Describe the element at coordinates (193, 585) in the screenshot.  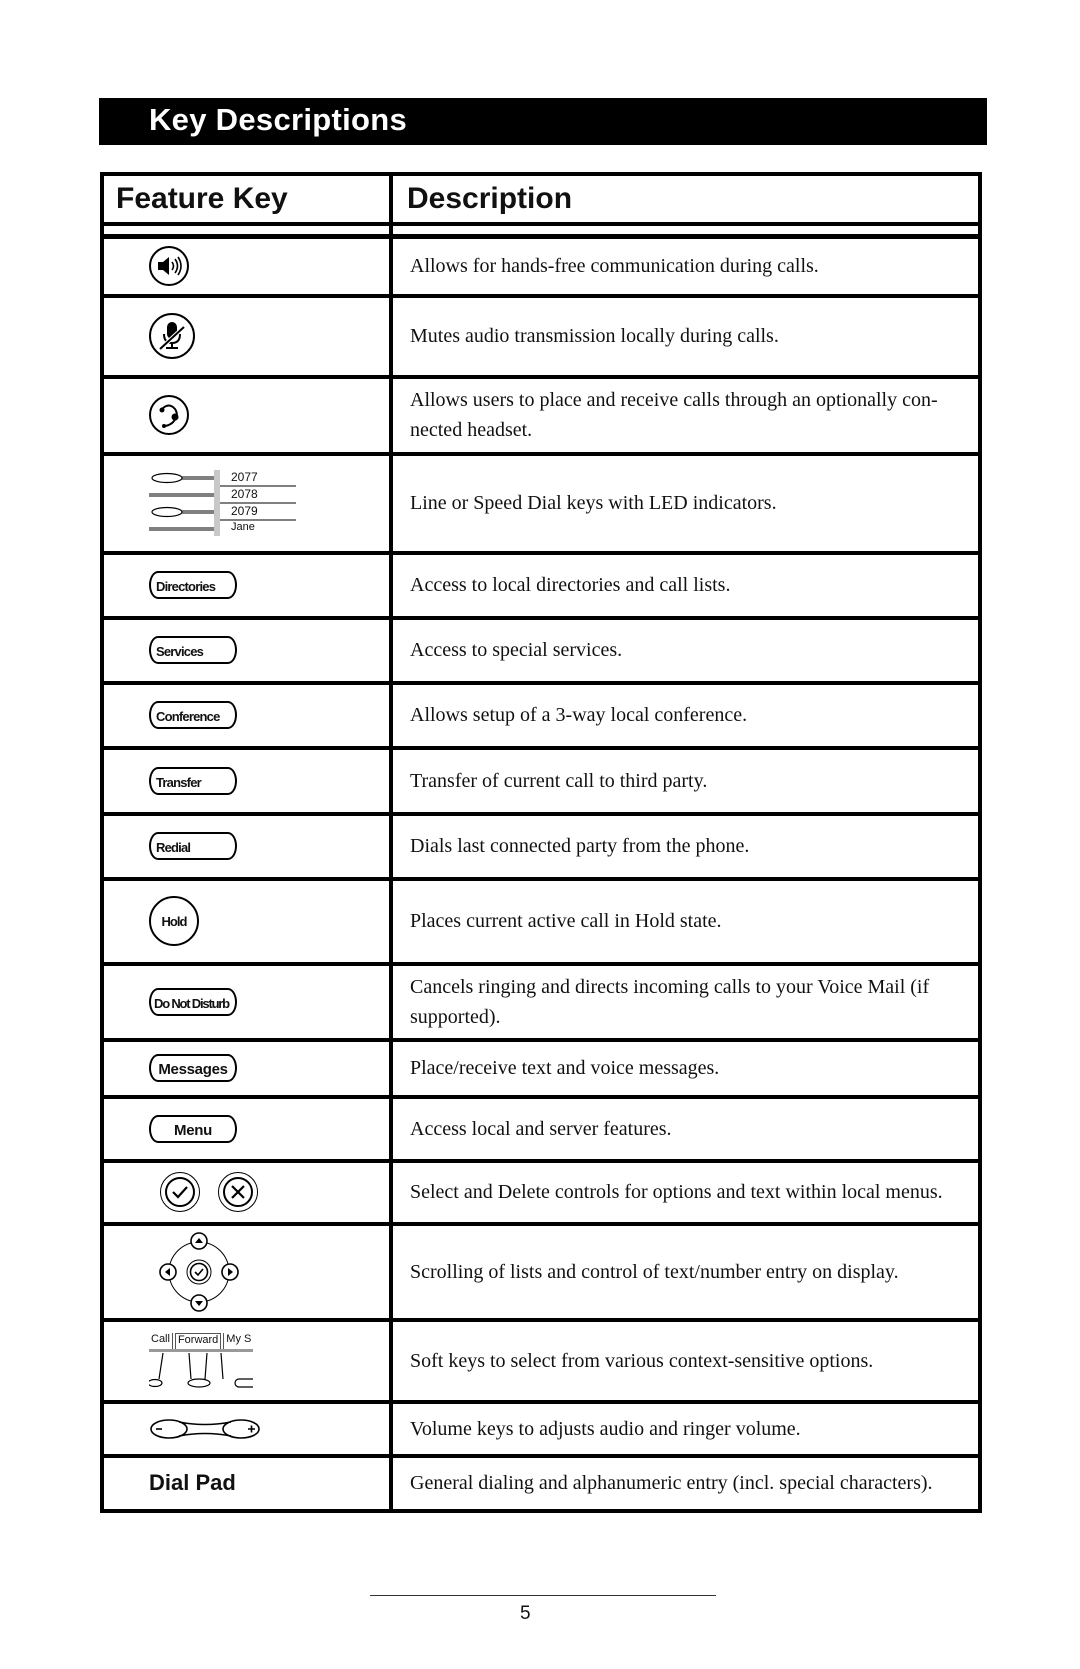
I see `directories-key: Directories` at that location.